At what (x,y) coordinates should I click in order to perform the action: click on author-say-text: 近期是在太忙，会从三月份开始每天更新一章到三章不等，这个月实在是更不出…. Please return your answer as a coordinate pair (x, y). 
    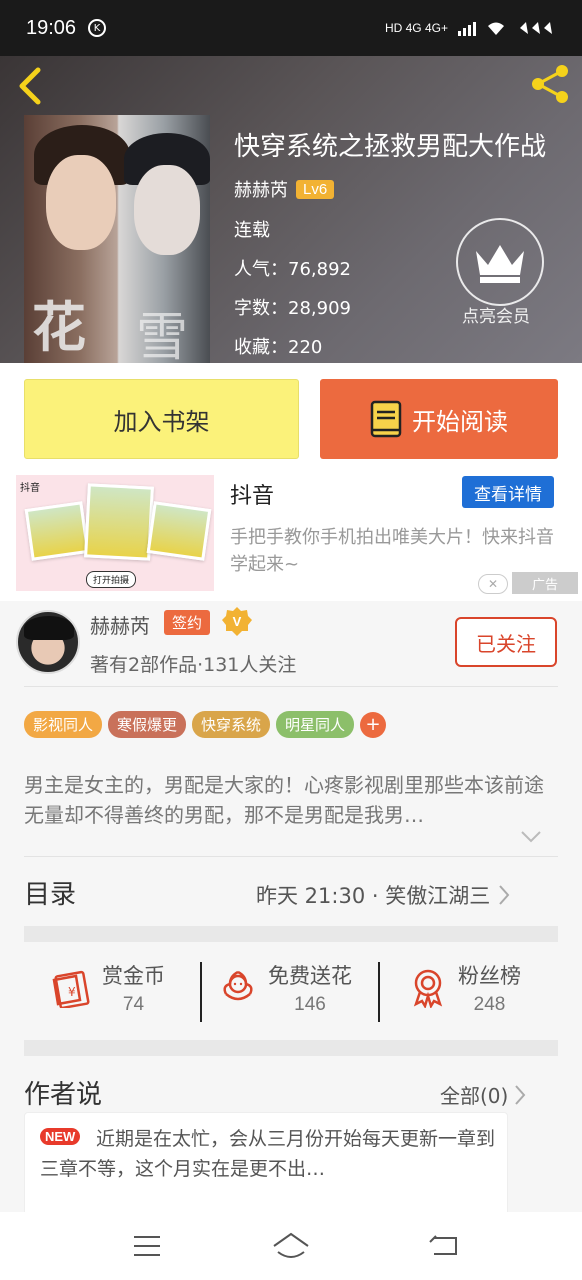
    Looking at the image, I should click on (268, 1154).